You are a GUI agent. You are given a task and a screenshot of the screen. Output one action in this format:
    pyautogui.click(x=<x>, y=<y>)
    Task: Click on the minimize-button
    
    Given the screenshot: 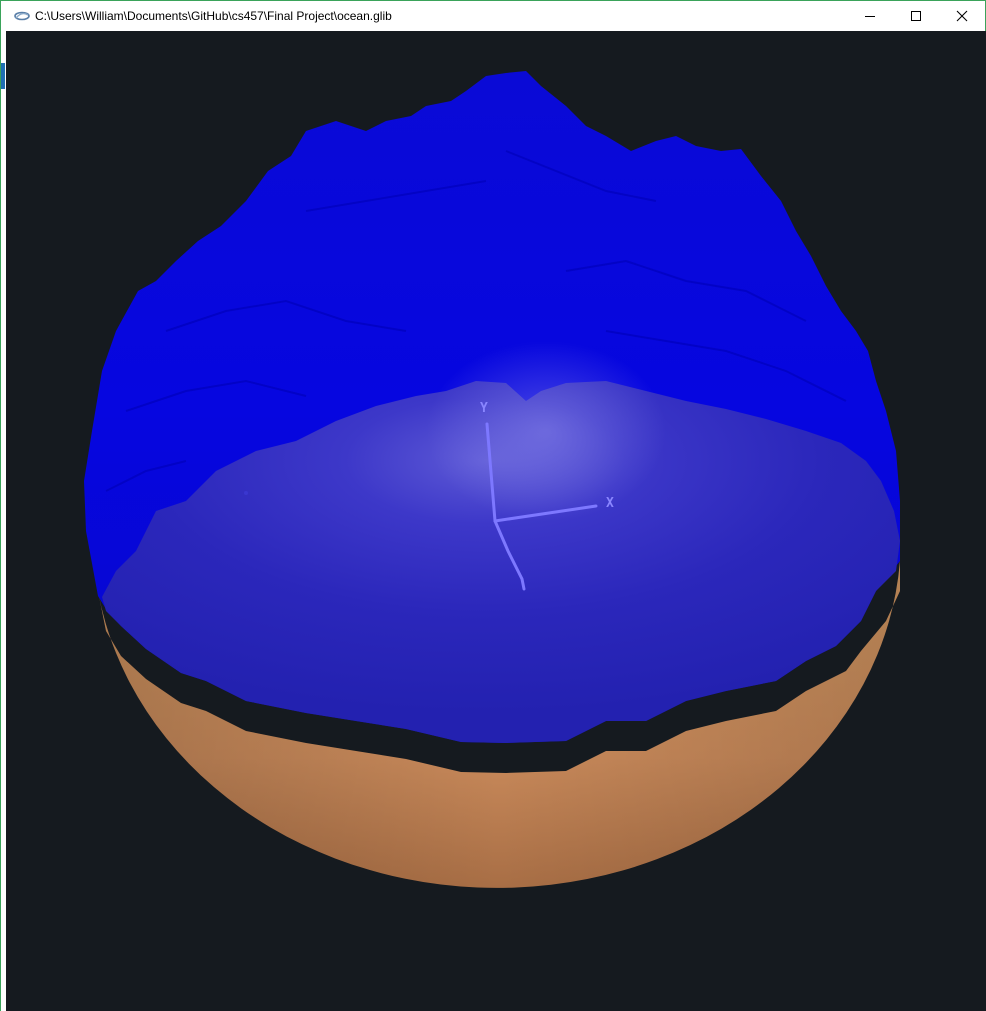 What is the action you would take?
    pyautogui.click(x=870, y=16)
    